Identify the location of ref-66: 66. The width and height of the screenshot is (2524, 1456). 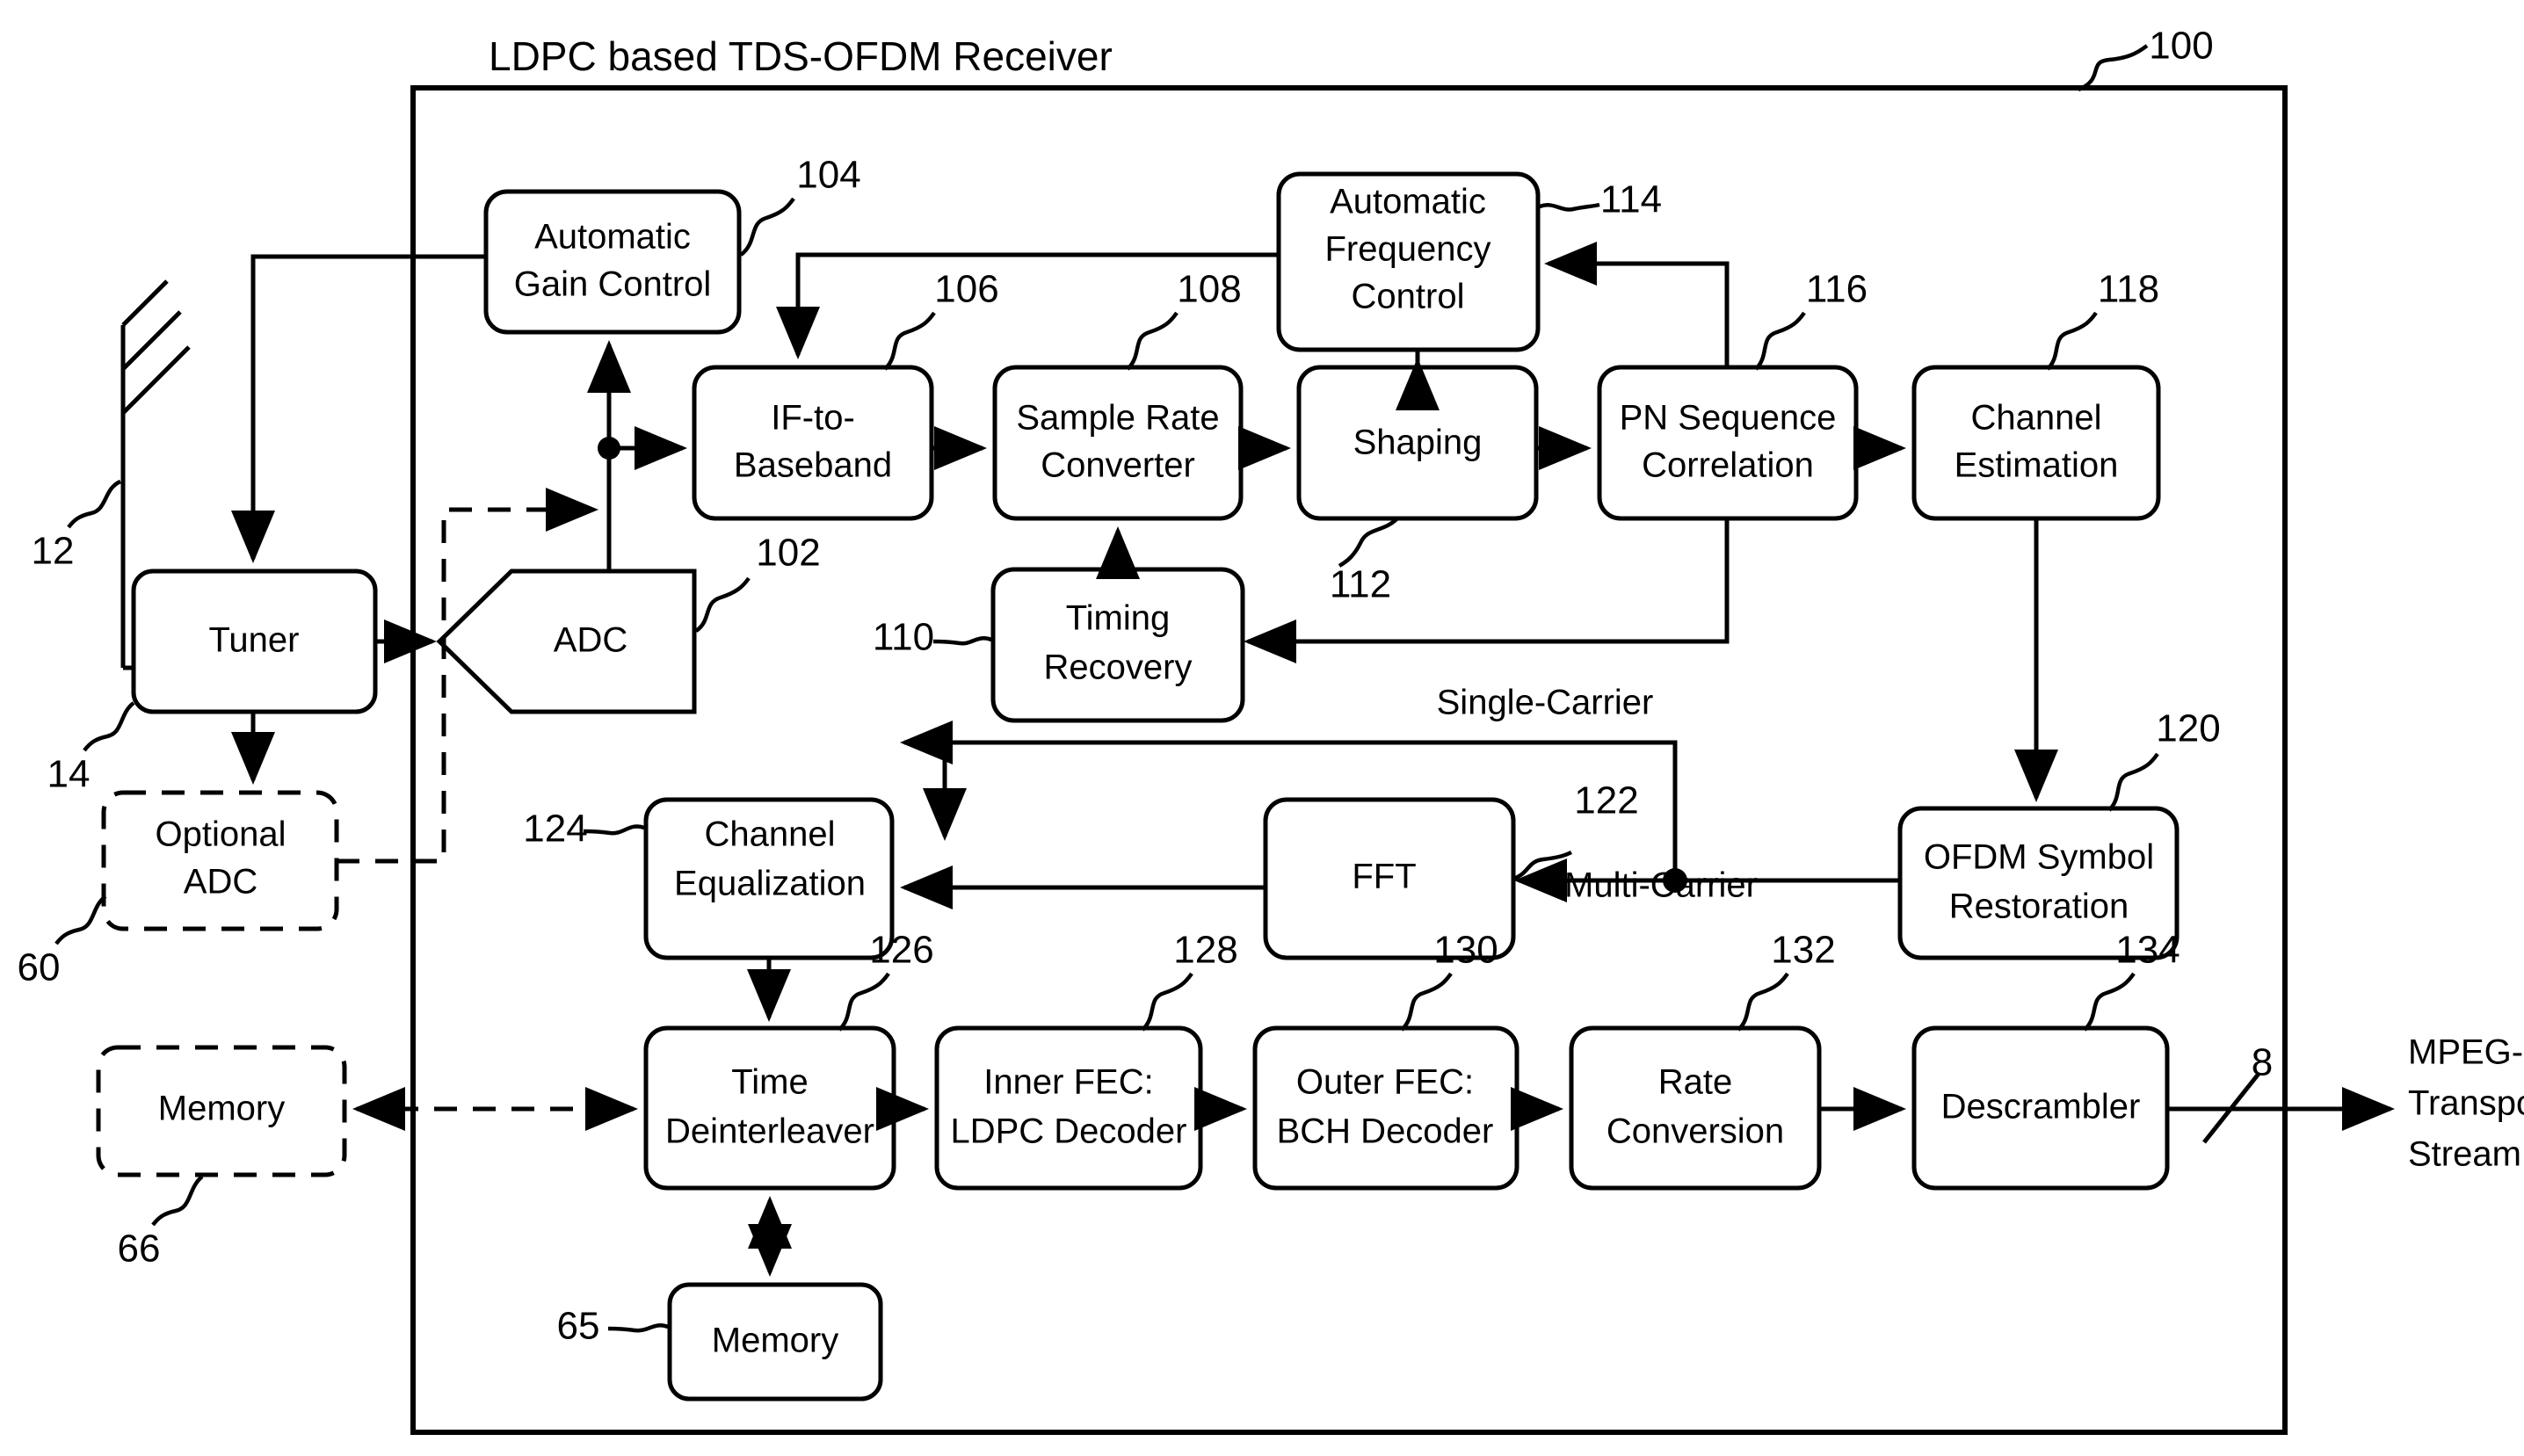
(140, 1249).